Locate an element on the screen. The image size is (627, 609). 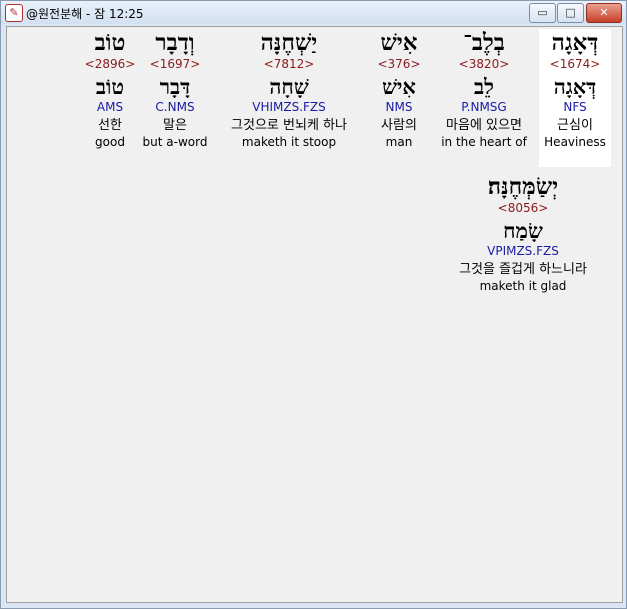
window-title: @원전분해 - 잠 12:25 is located at coordinates (85, 14).